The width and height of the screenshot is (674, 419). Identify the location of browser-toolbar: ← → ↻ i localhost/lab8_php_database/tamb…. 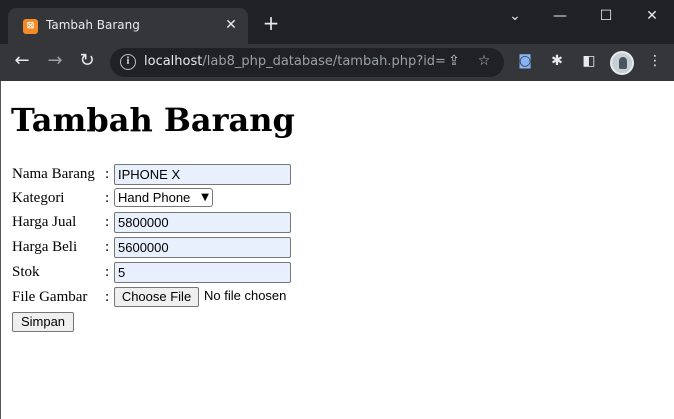
(337, 62).